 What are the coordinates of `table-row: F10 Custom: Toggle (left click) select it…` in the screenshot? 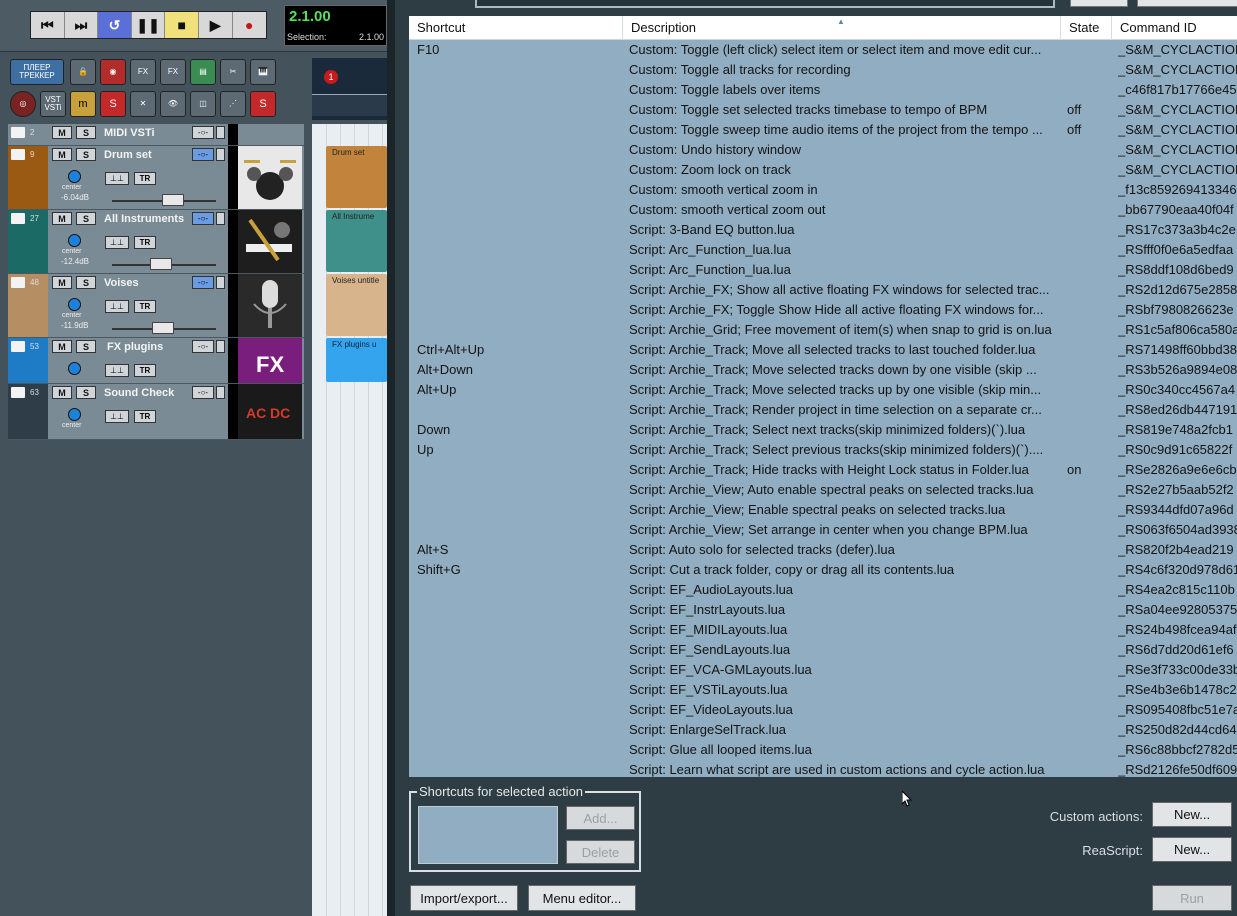 It's located at (823, 50).